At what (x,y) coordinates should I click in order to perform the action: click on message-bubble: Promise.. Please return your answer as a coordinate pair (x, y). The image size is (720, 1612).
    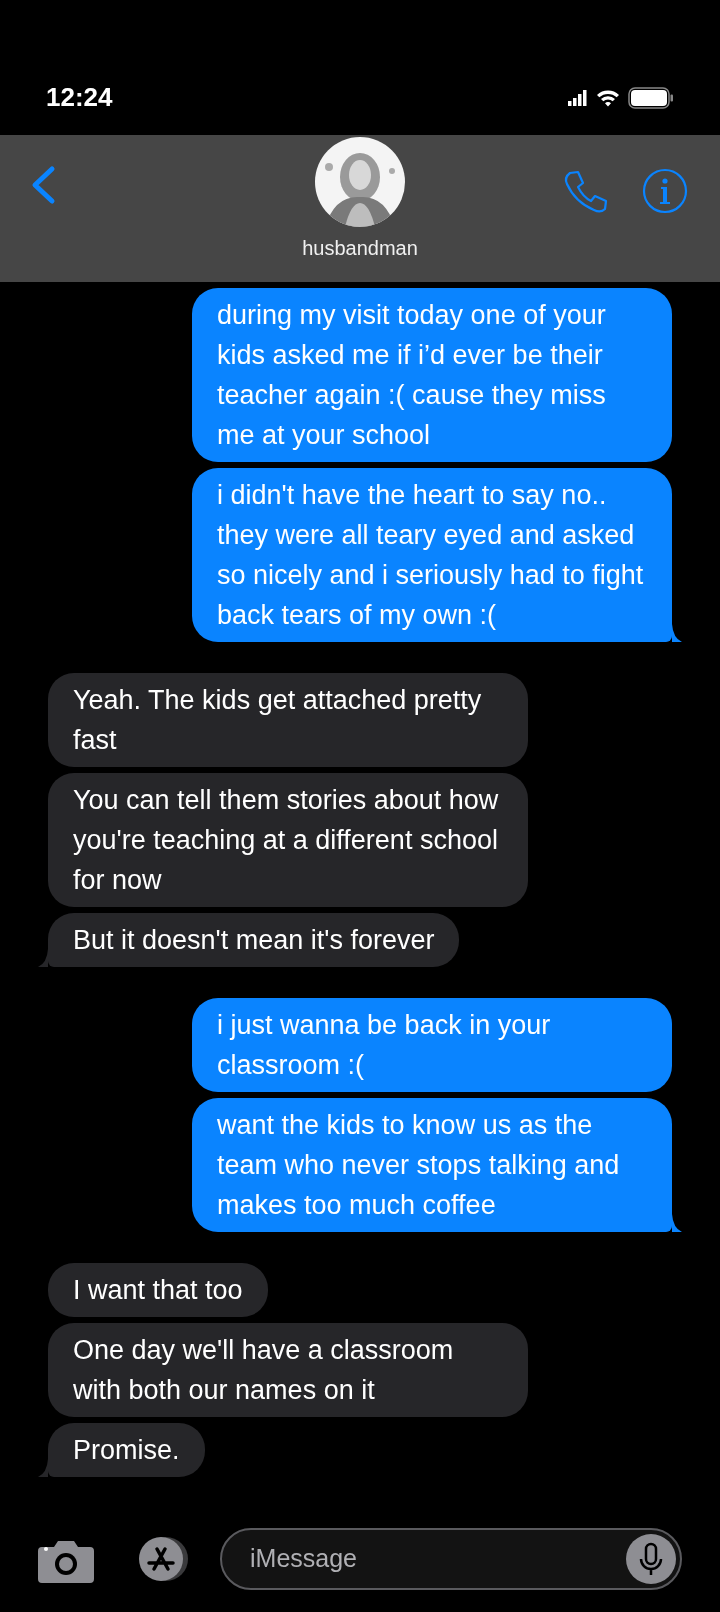
    Looking at the image, I should click on (126, 1450).